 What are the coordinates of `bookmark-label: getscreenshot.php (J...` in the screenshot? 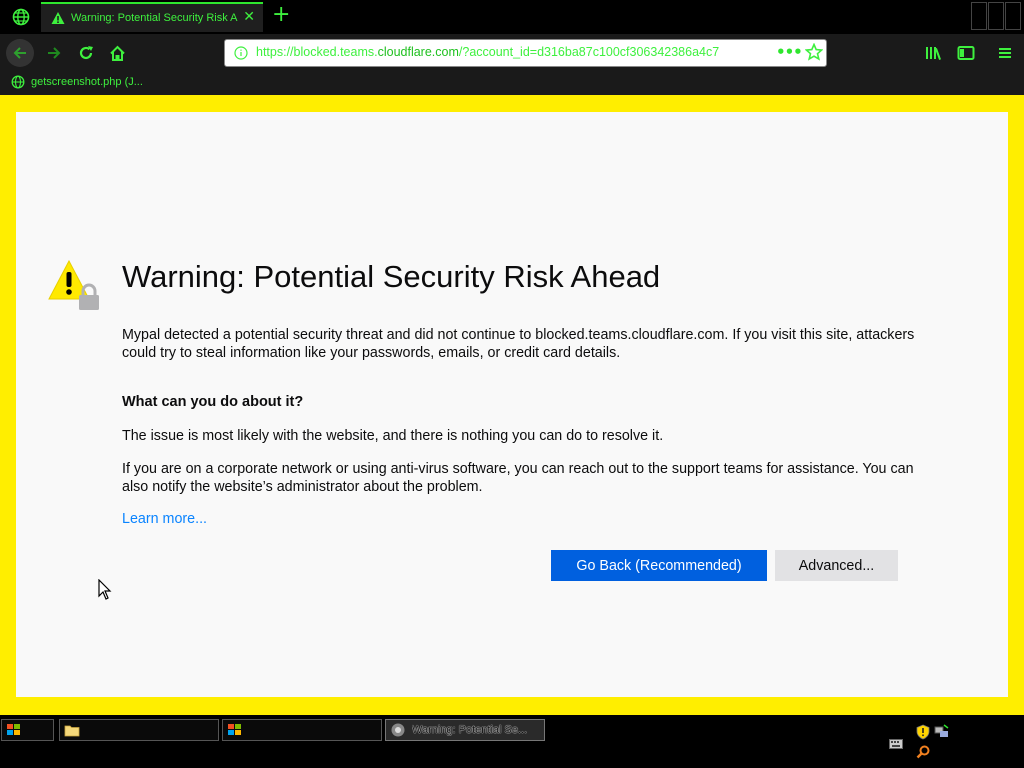 It's located at (87, 82).